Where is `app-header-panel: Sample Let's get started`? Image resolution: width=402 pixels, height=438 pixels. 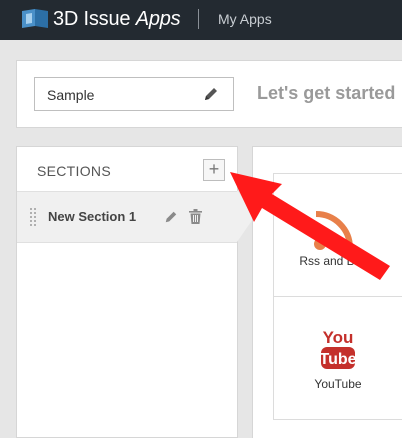 app-header-panel: Sample Let's get started is located at coordinates (209, 94).